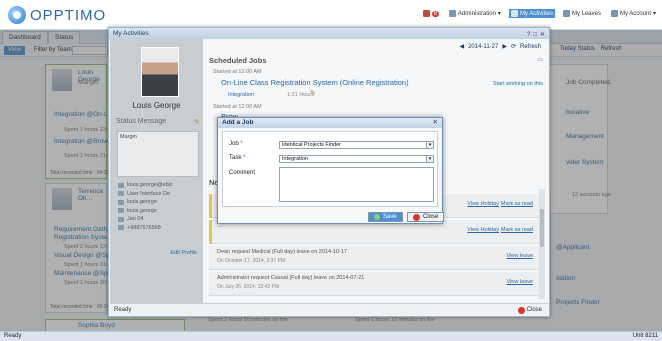 The image size is (662, 341). Describe the element at coordinates (68, 15) in the screenshot. I see `logo-text: OPPTIMO` at that location.